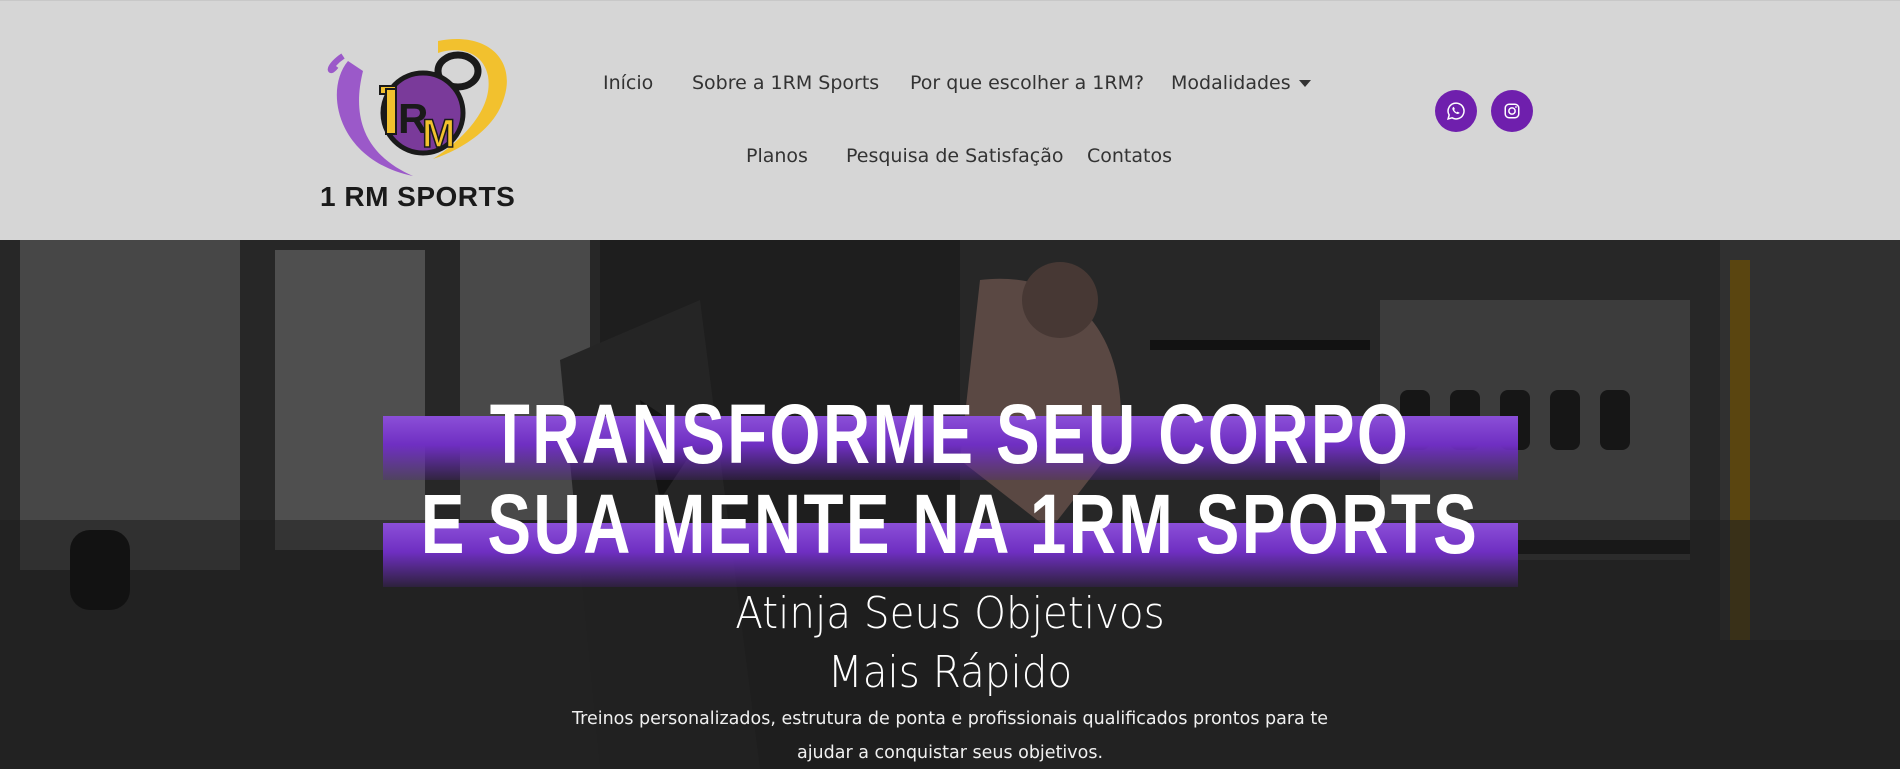 The height and width of the screenshot is (769, 1900). What do you see at coordinates (955, 156) in the screenshot?
I see `nav-pesquisa: Pesquisa de Satisfação` at bounding box center [955, 156].